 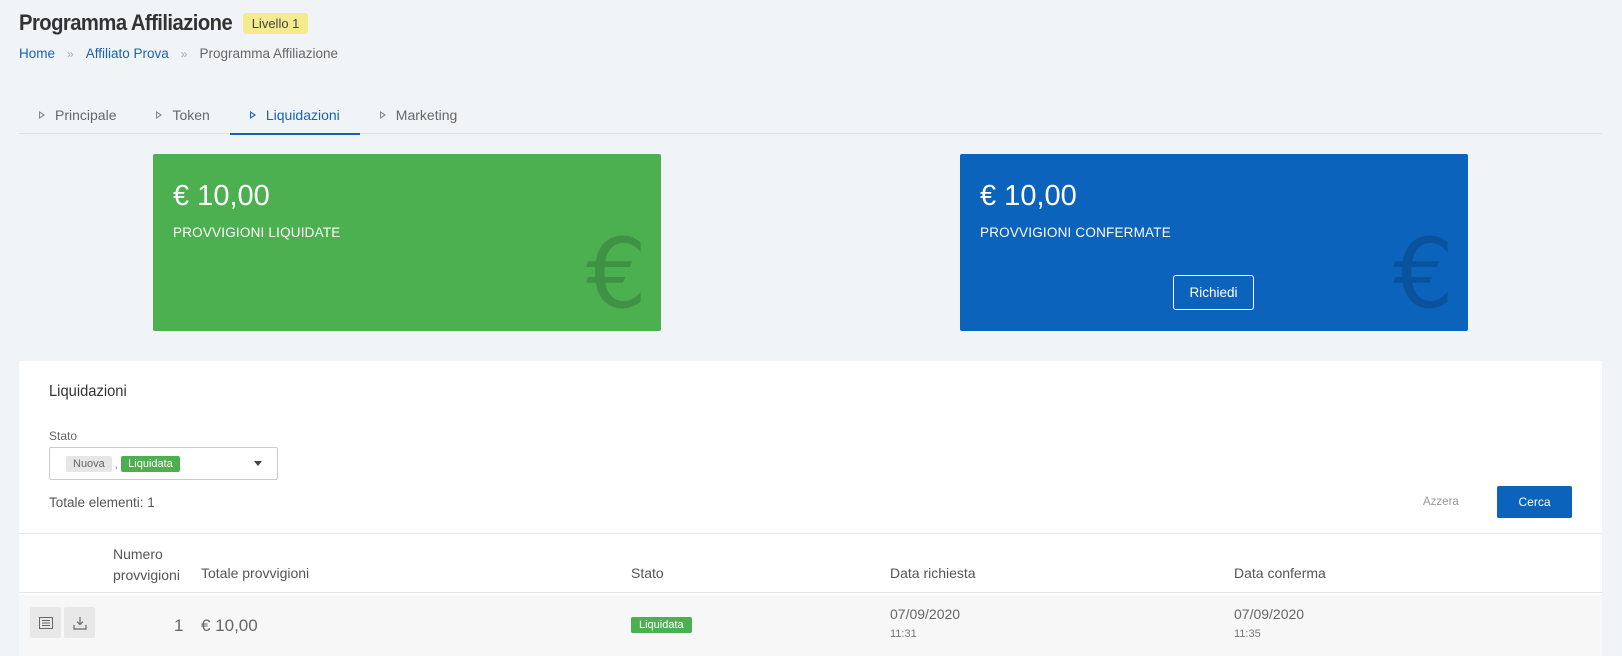 What do you see at coordinates (229, 625) in the screenshot?
I see `commission-total: € 10,00` at bounding box center [229, 625].